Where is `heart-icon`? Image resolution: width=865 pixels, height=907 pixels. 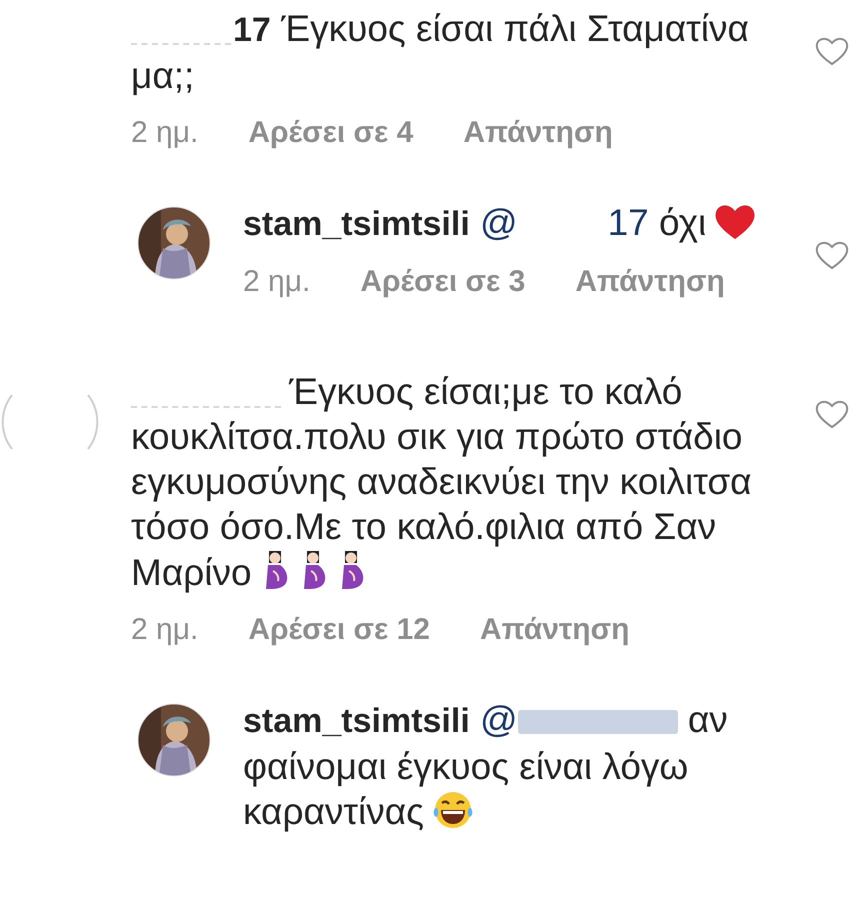
heart-icon is located at coordinates (735, 222).